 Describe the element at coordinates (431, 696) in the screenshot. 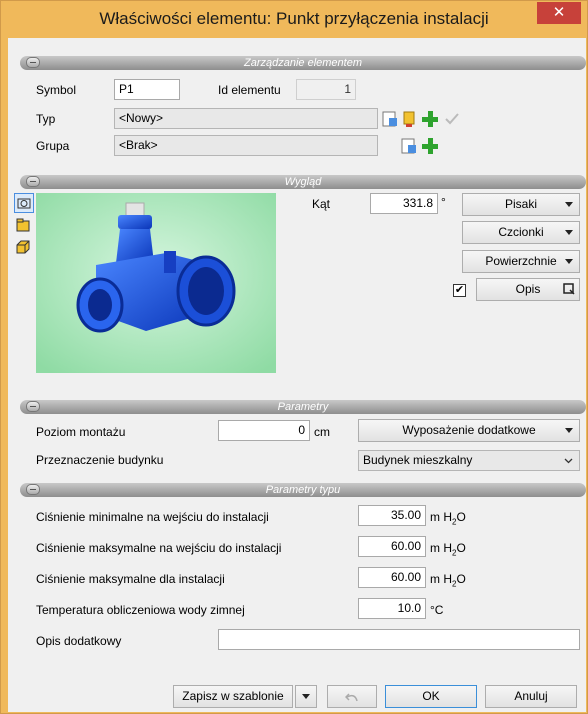

I see `ok-button: OK` at that location.